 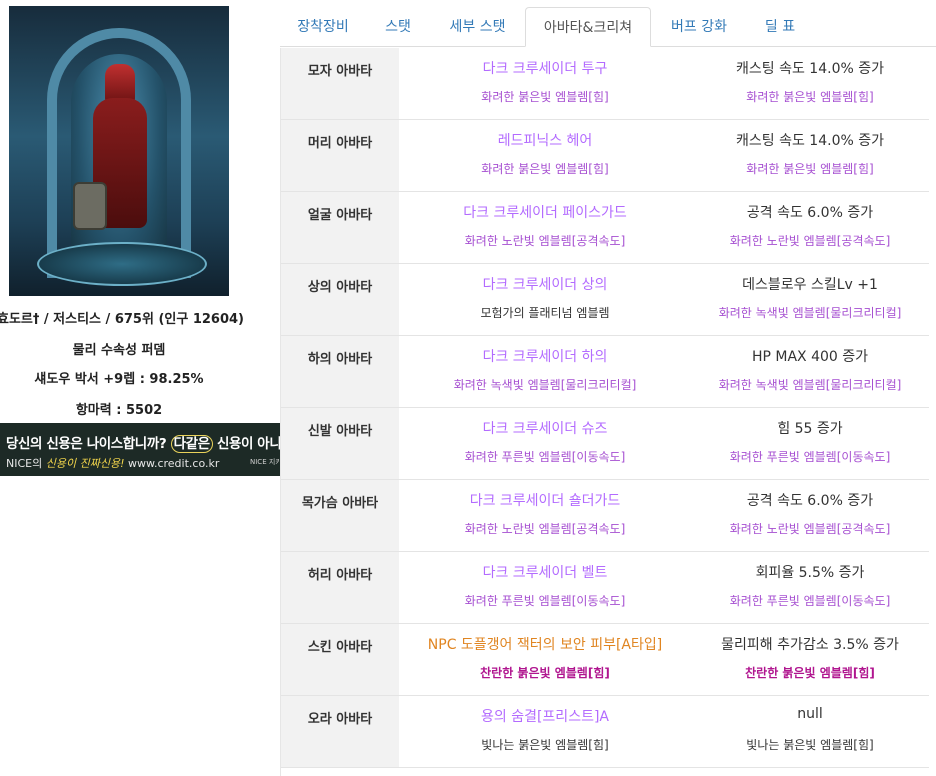 What do you see at coordinates (545, 659) in the screenshot?
I see `avatar-item-cell: NPC 도플갱어 잭터의 보안 피부[A타입] 찬란한 붉은빛 엠블렘[힘]` at bounding box center [545, 659].